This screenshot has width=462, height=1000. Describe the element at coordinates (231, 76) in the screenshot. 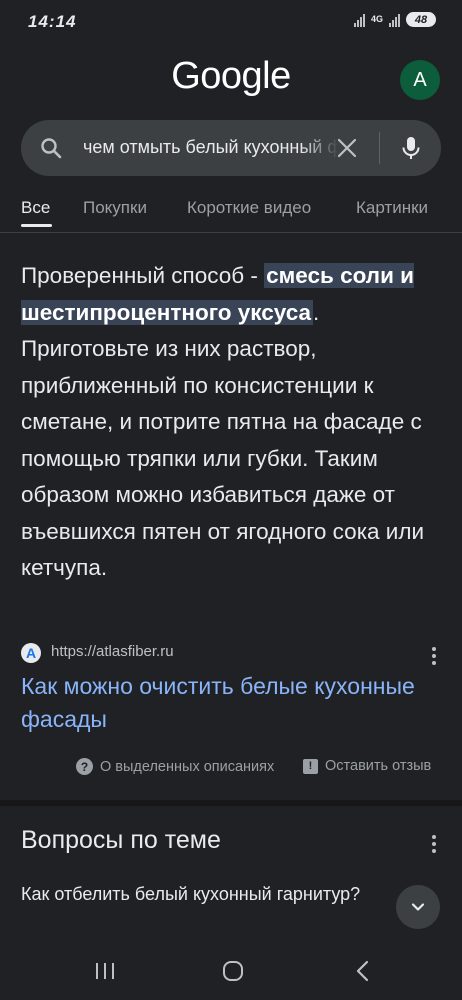

I see `google-logo: Google` at that location.